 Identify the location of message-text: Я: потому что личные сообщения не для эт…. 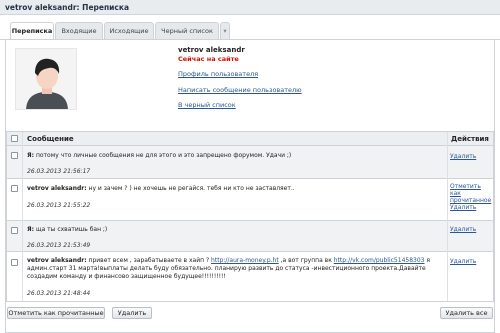
(235, 156).